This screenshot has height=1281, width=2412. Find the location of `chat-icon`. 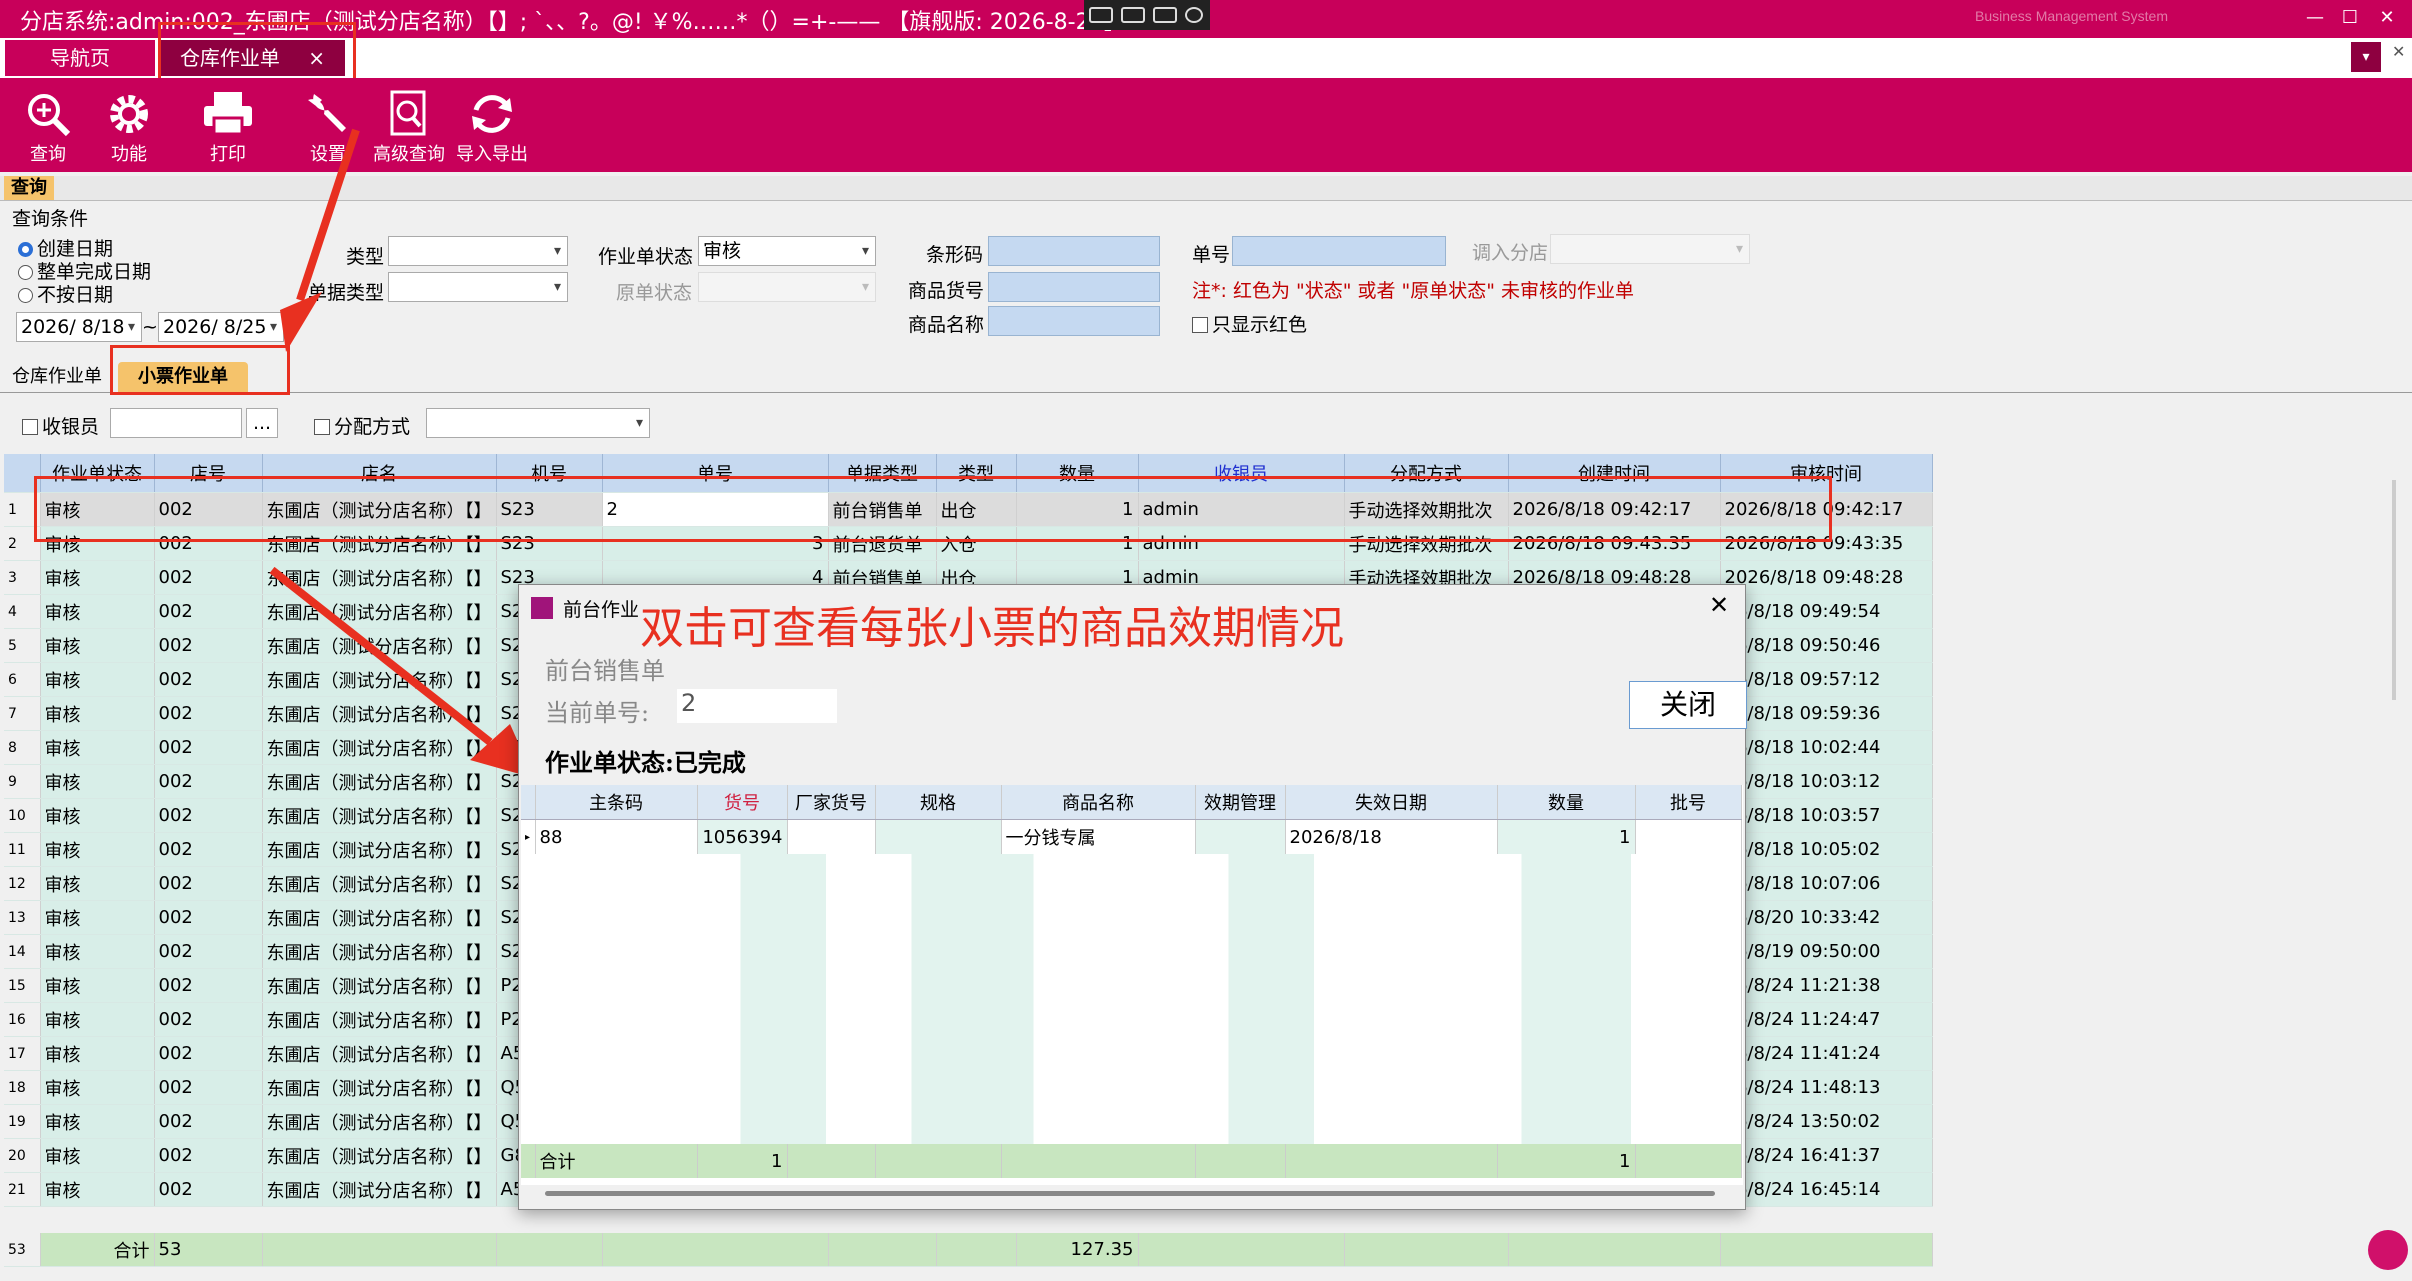

chat-icon is located at coordinates (2388, 1250).